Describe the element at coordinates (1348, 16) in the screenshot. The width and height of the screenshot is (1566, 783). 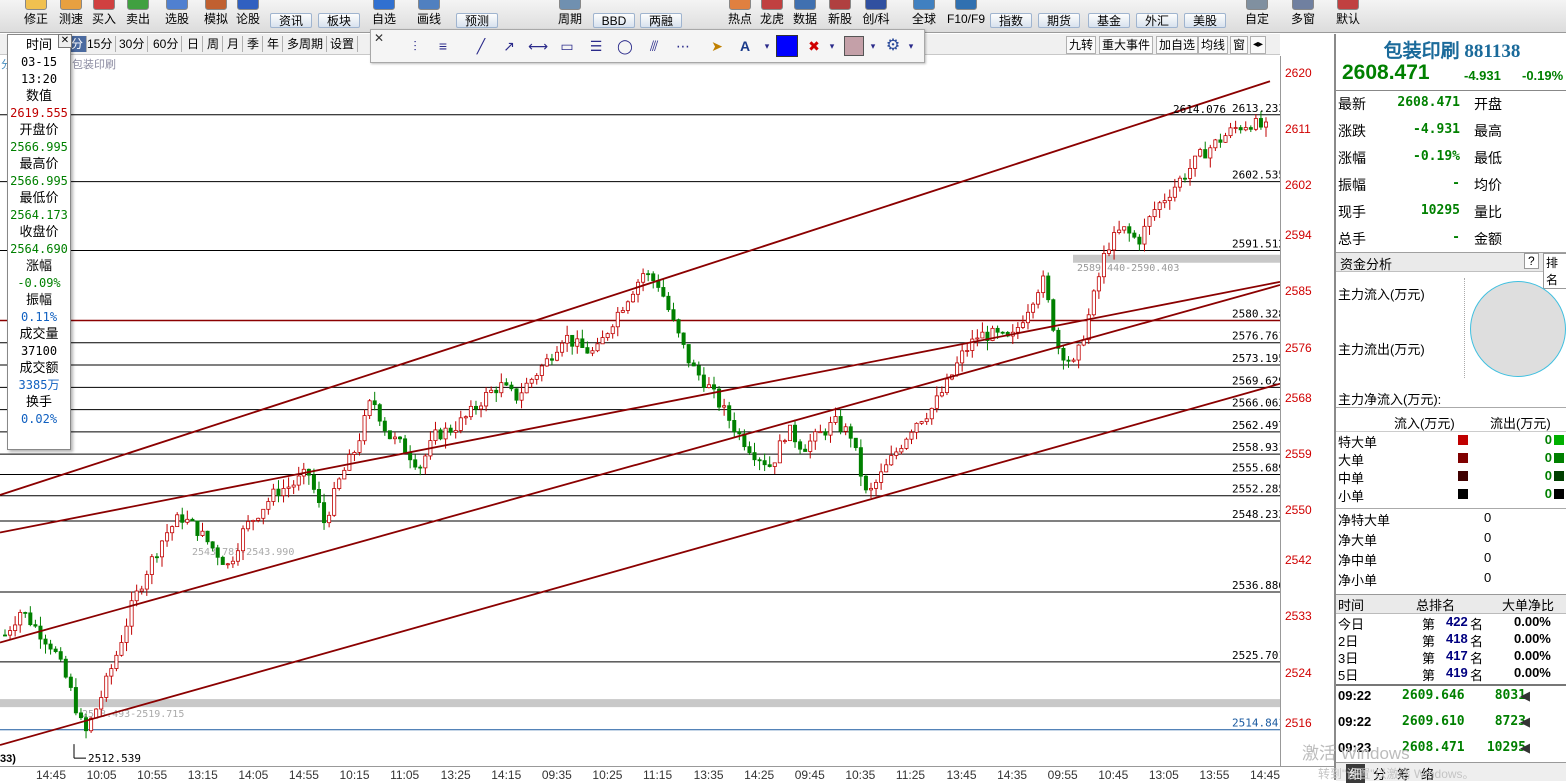
I see `toolbar-button-19: 默认` at that location.